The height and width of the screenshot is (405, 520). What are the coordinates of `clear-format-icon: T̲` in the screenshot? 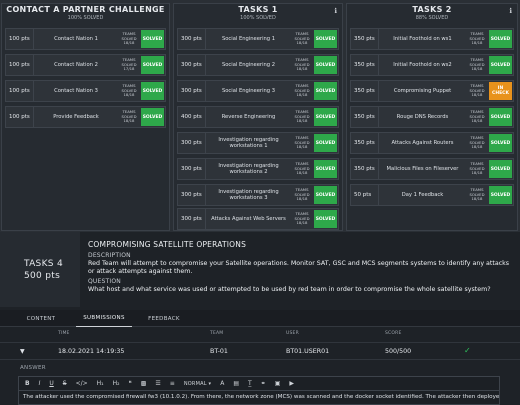 It's located at (250, 383).